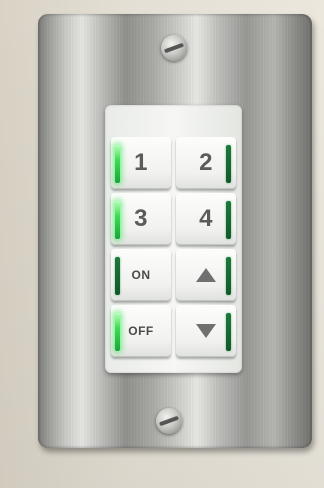 The image size is (324, 488). I want to click on off-label: OFF, so click(141, 331).